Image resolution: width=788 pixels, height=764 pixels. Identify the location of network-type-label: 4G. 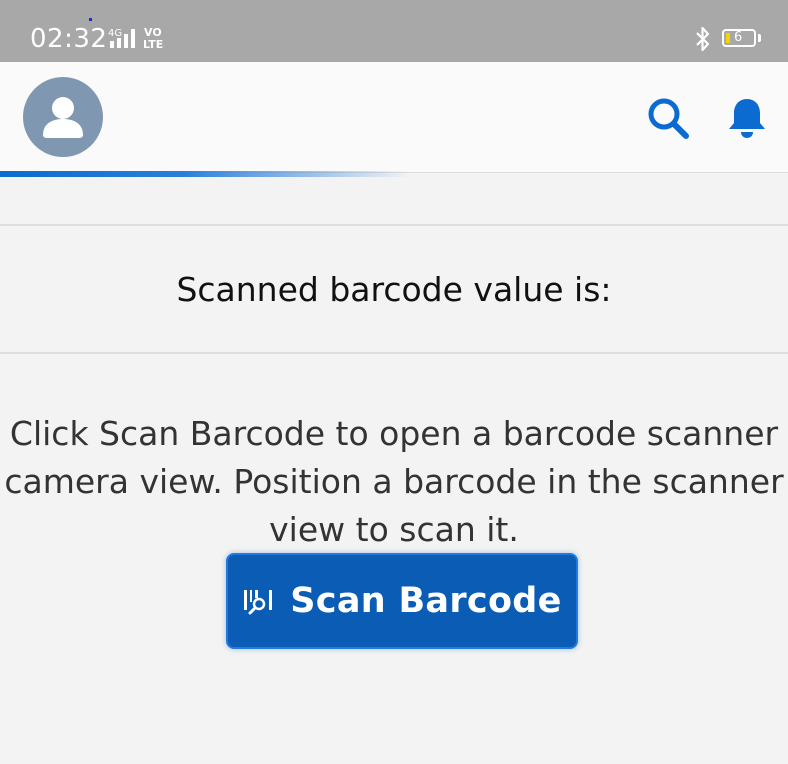
(115, 33).